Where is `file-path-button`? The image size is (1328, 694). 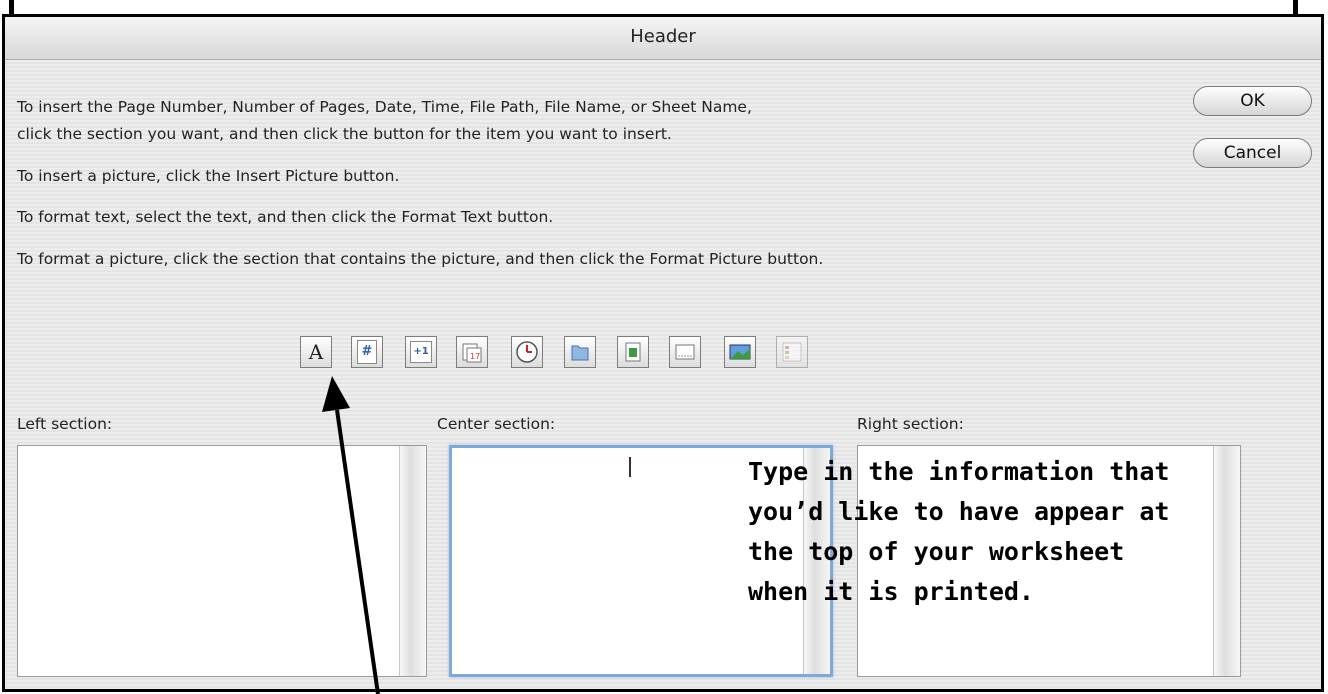
file-path-button is located at coordinates (580, 352).